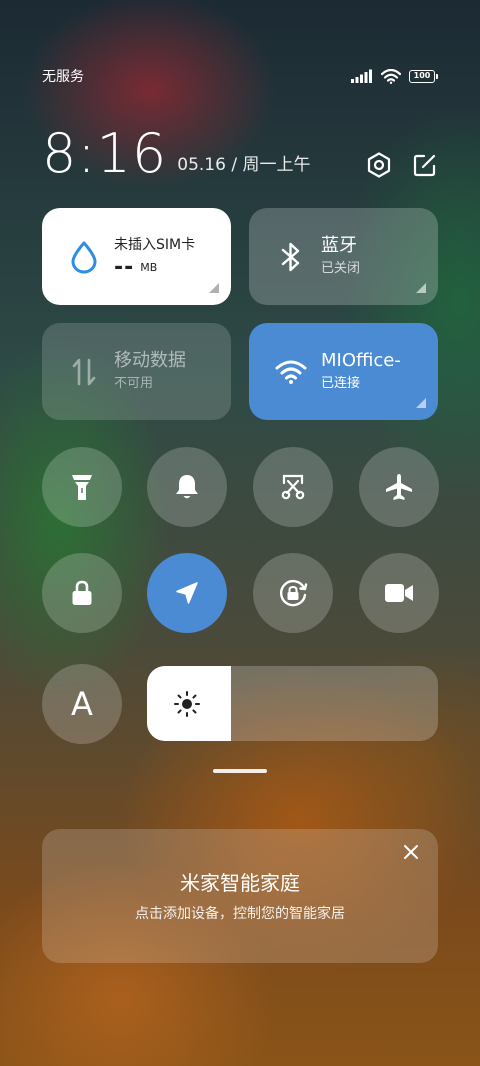 This screenshot has height=1066, width=480. Describe the element at coordinates (104, 154) in the screenshot. I see `clock: 8:16` at that location.